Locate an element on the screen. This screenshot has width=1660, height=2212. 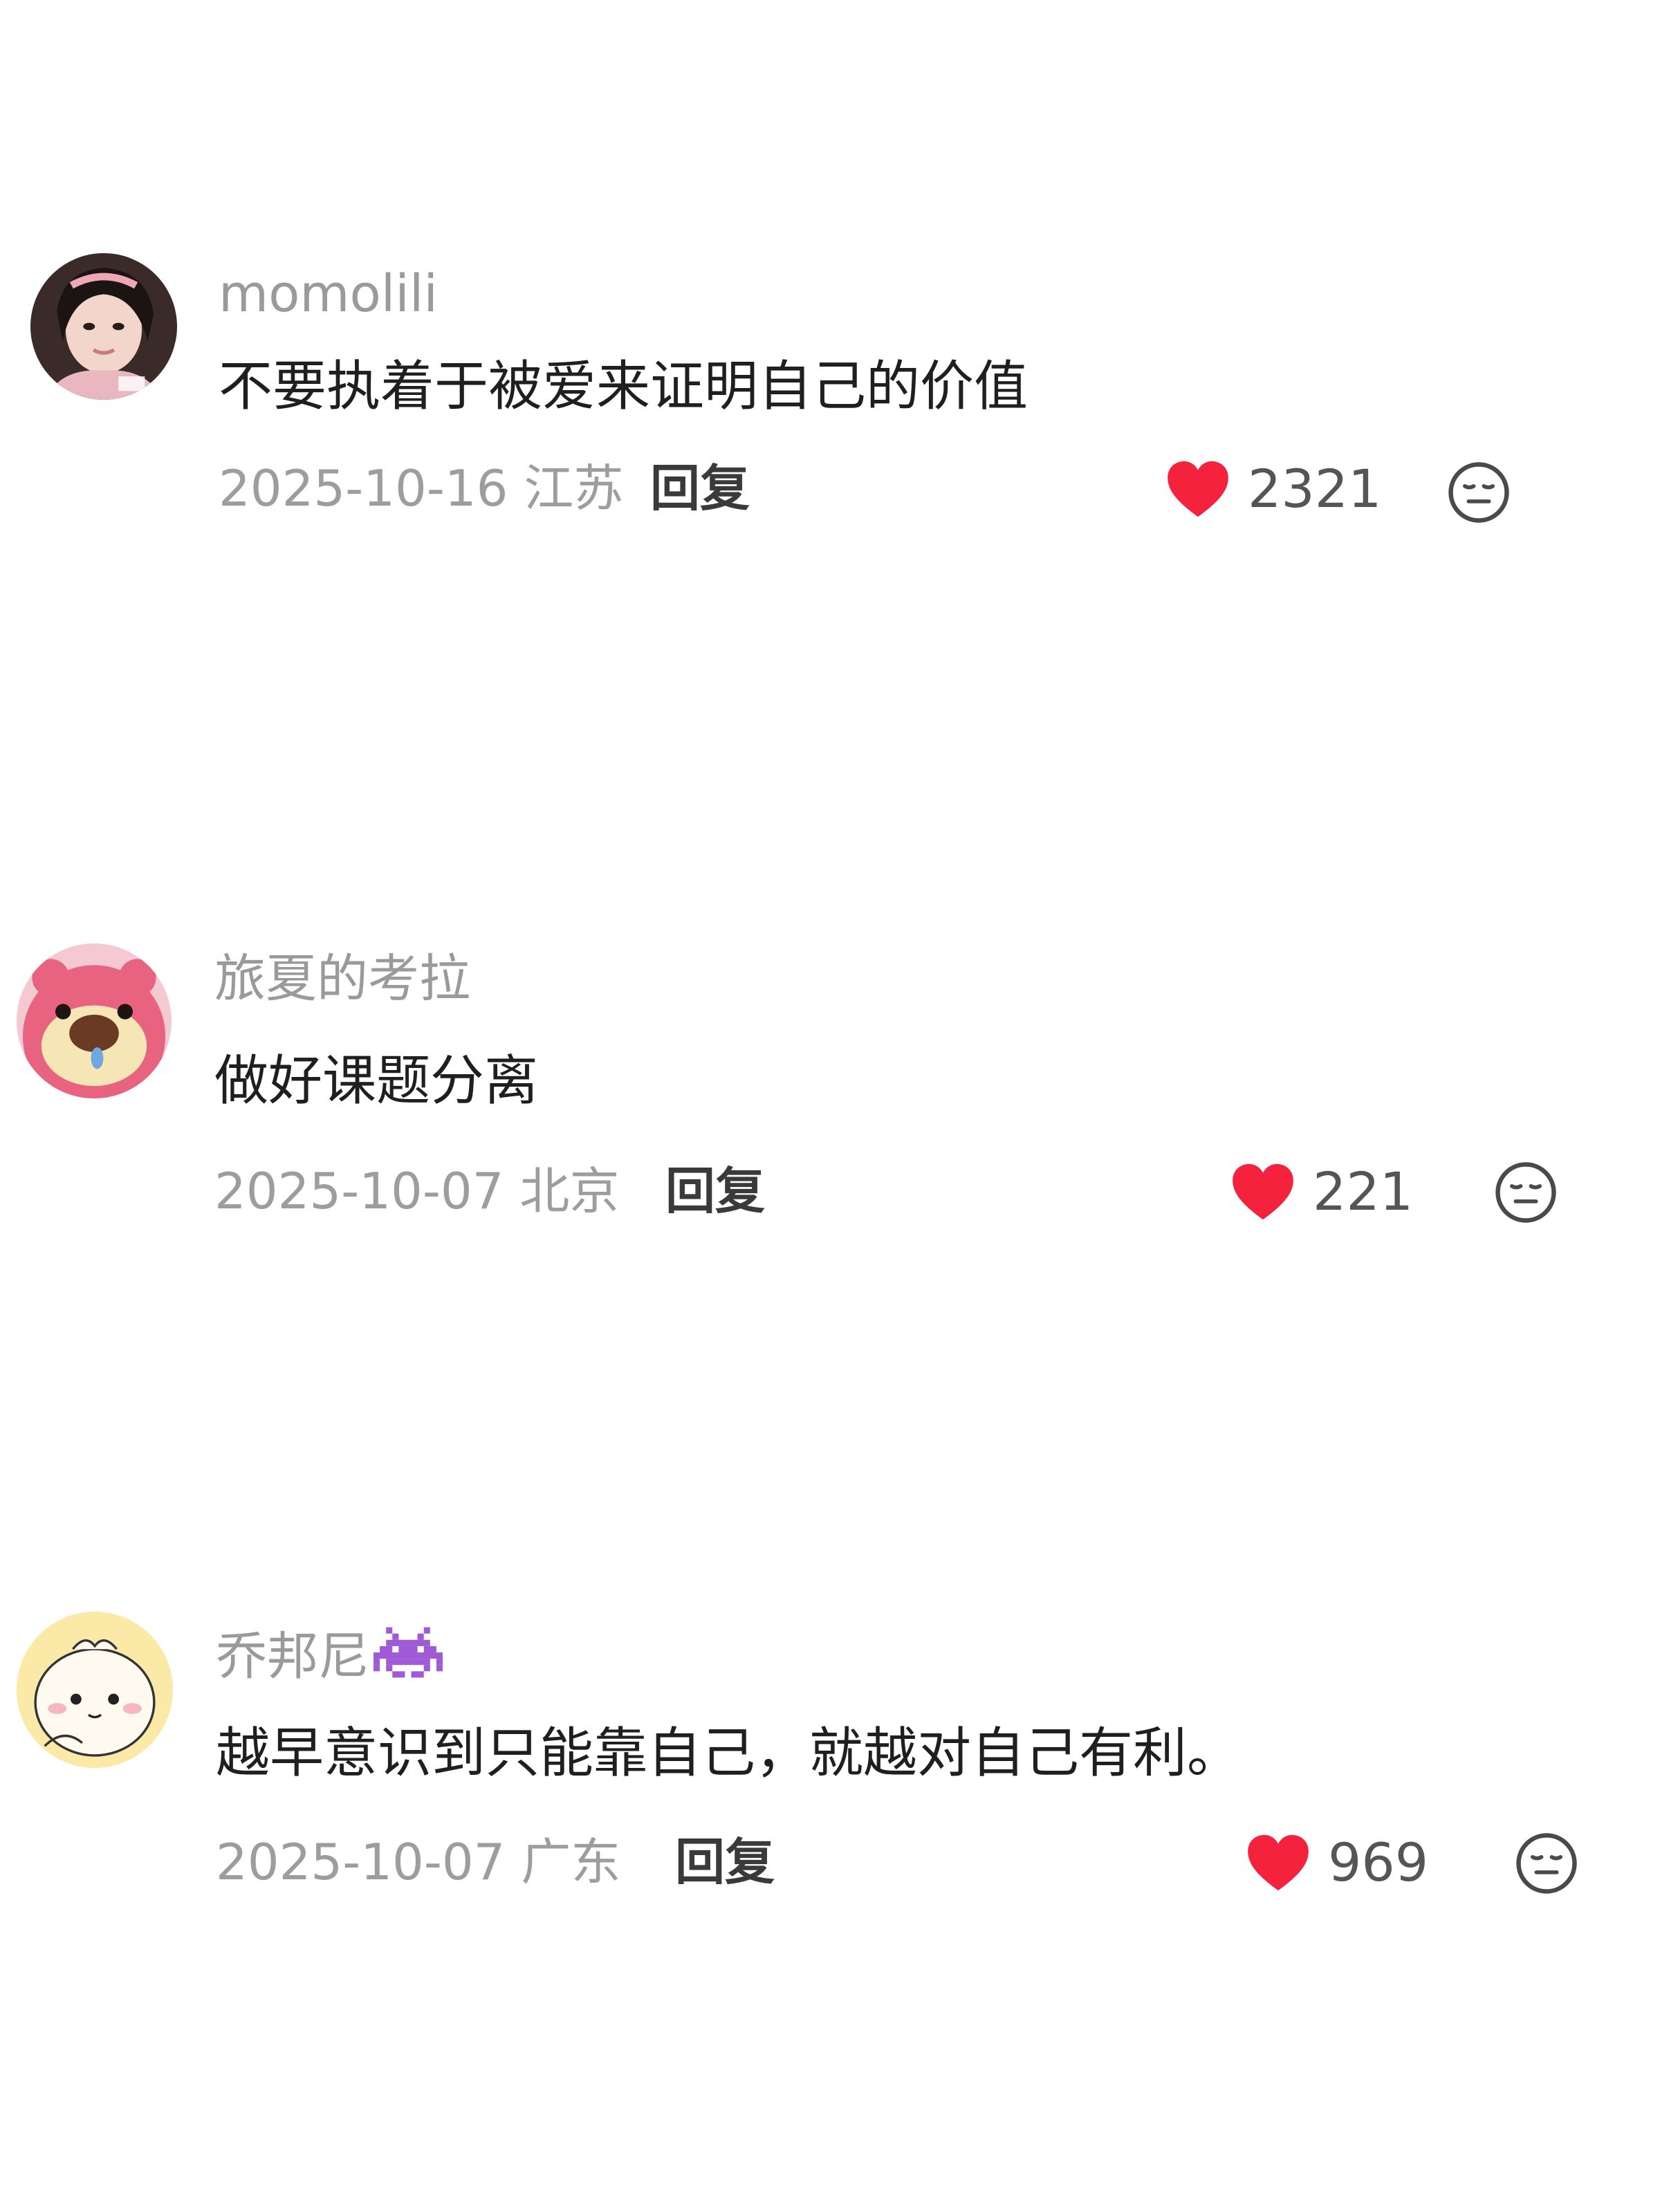
comment-item: 旅夏的考拉 做好课题分离 2025-10-07 北京 回复 221 is located at coordinates (830, 1093).